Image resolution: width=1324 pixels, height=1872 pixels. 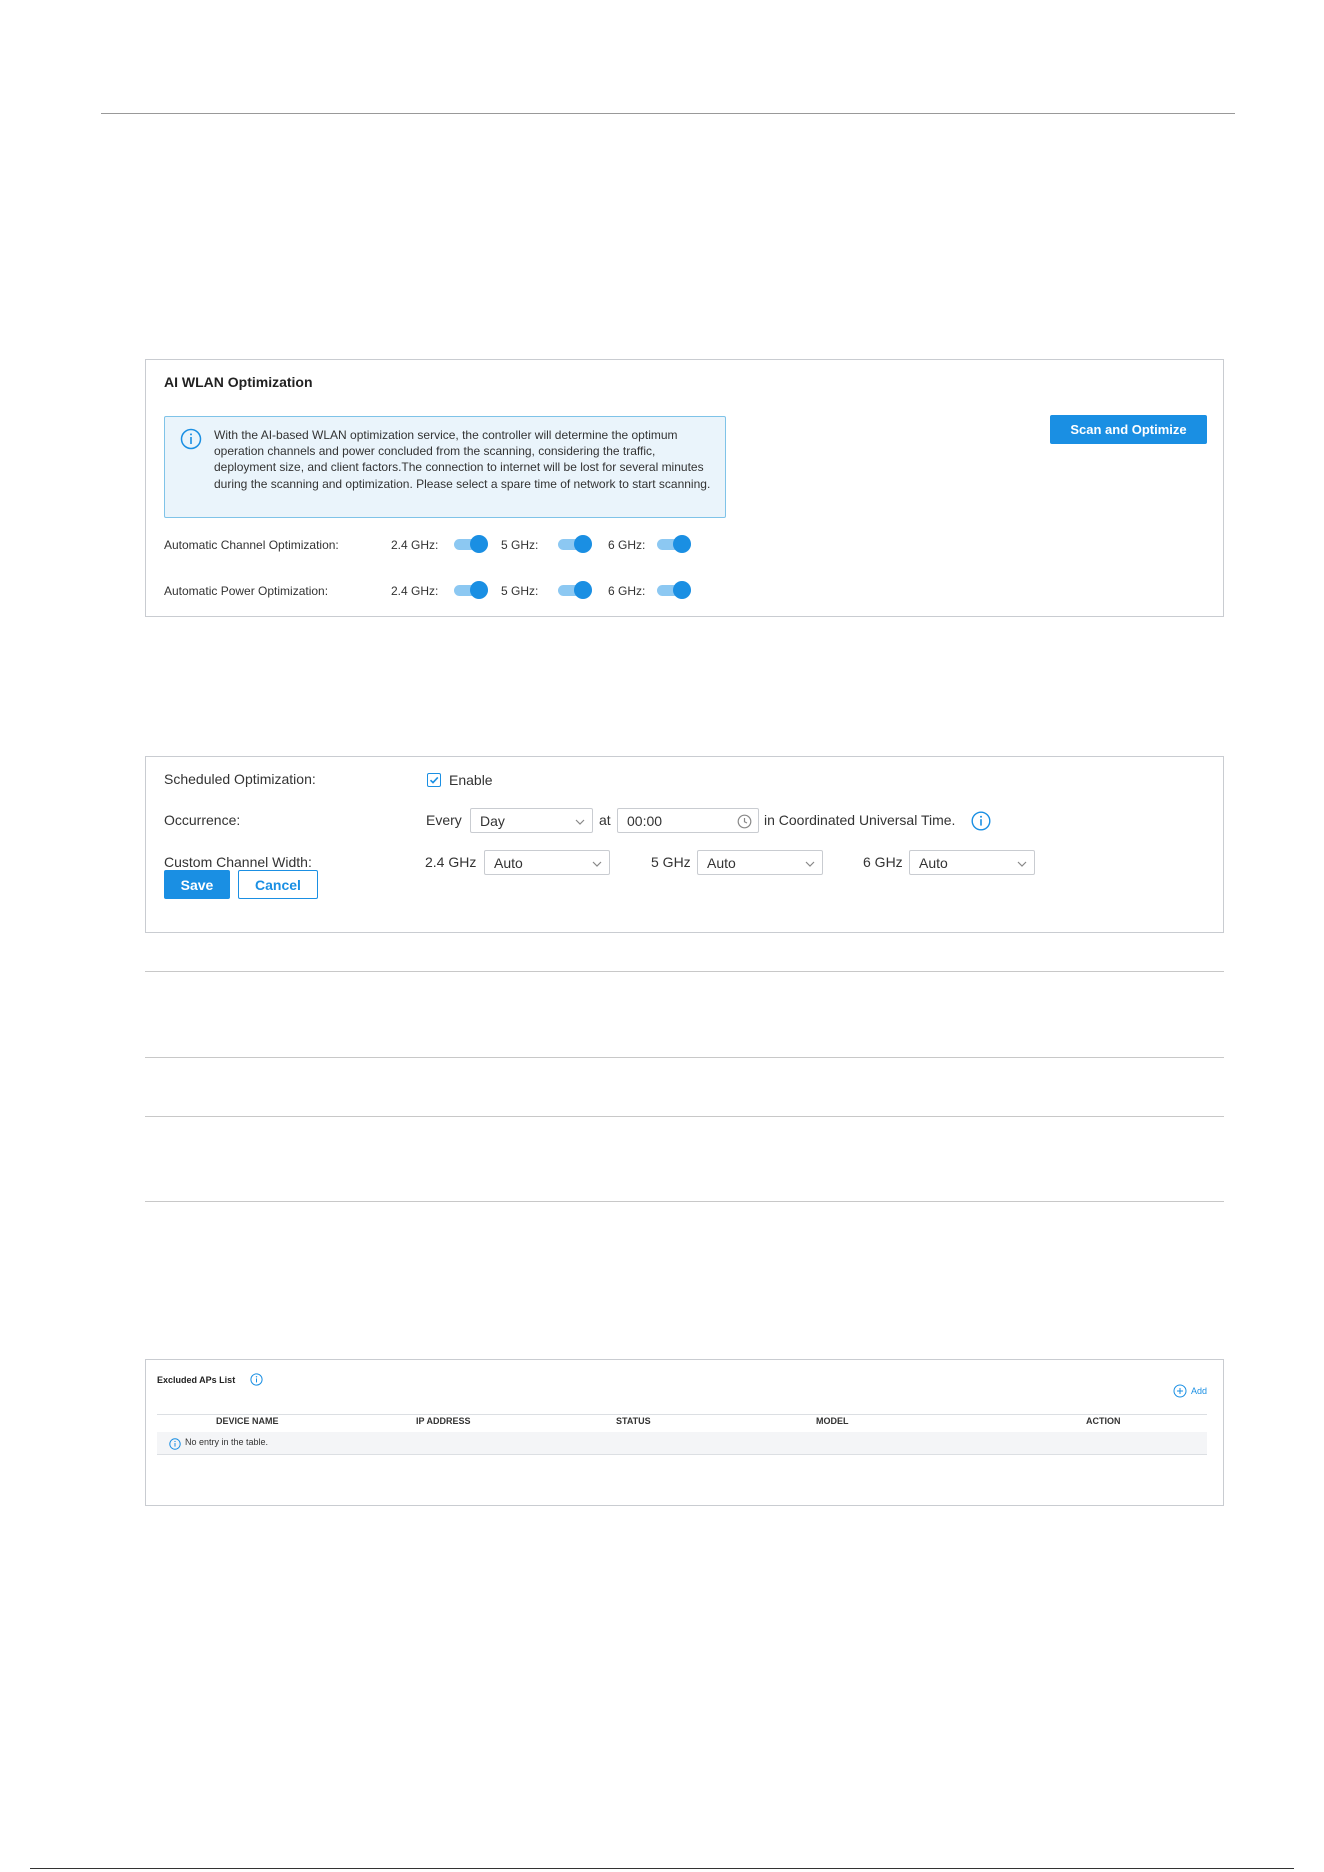 What do you see at coordinates (471, 780) in the screenshot?
I see `enable-label: Enable` at bounding box center [471, 780].